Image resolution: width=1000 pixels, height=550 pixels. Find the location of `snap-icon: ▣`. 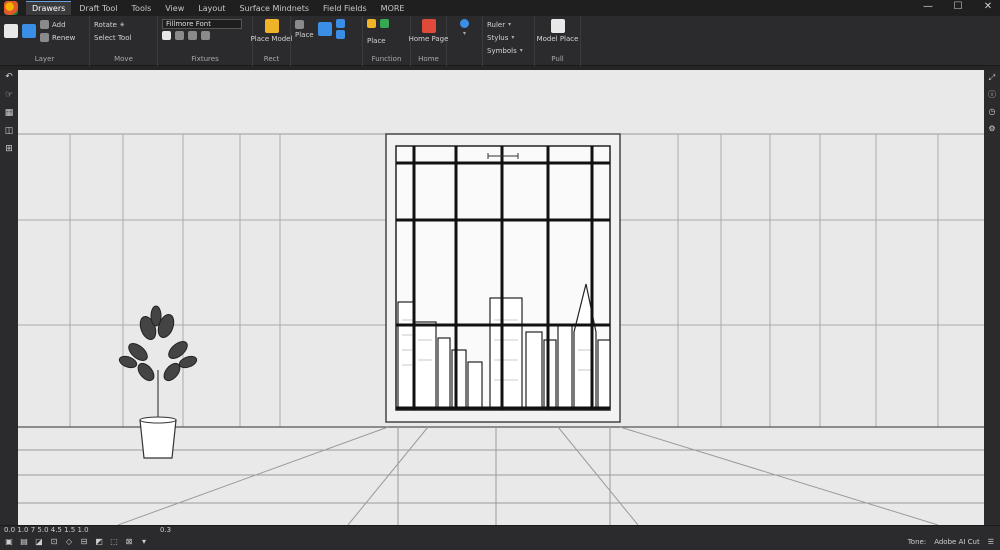

snap-icon: ▣ is located at coordinates (9, 542).